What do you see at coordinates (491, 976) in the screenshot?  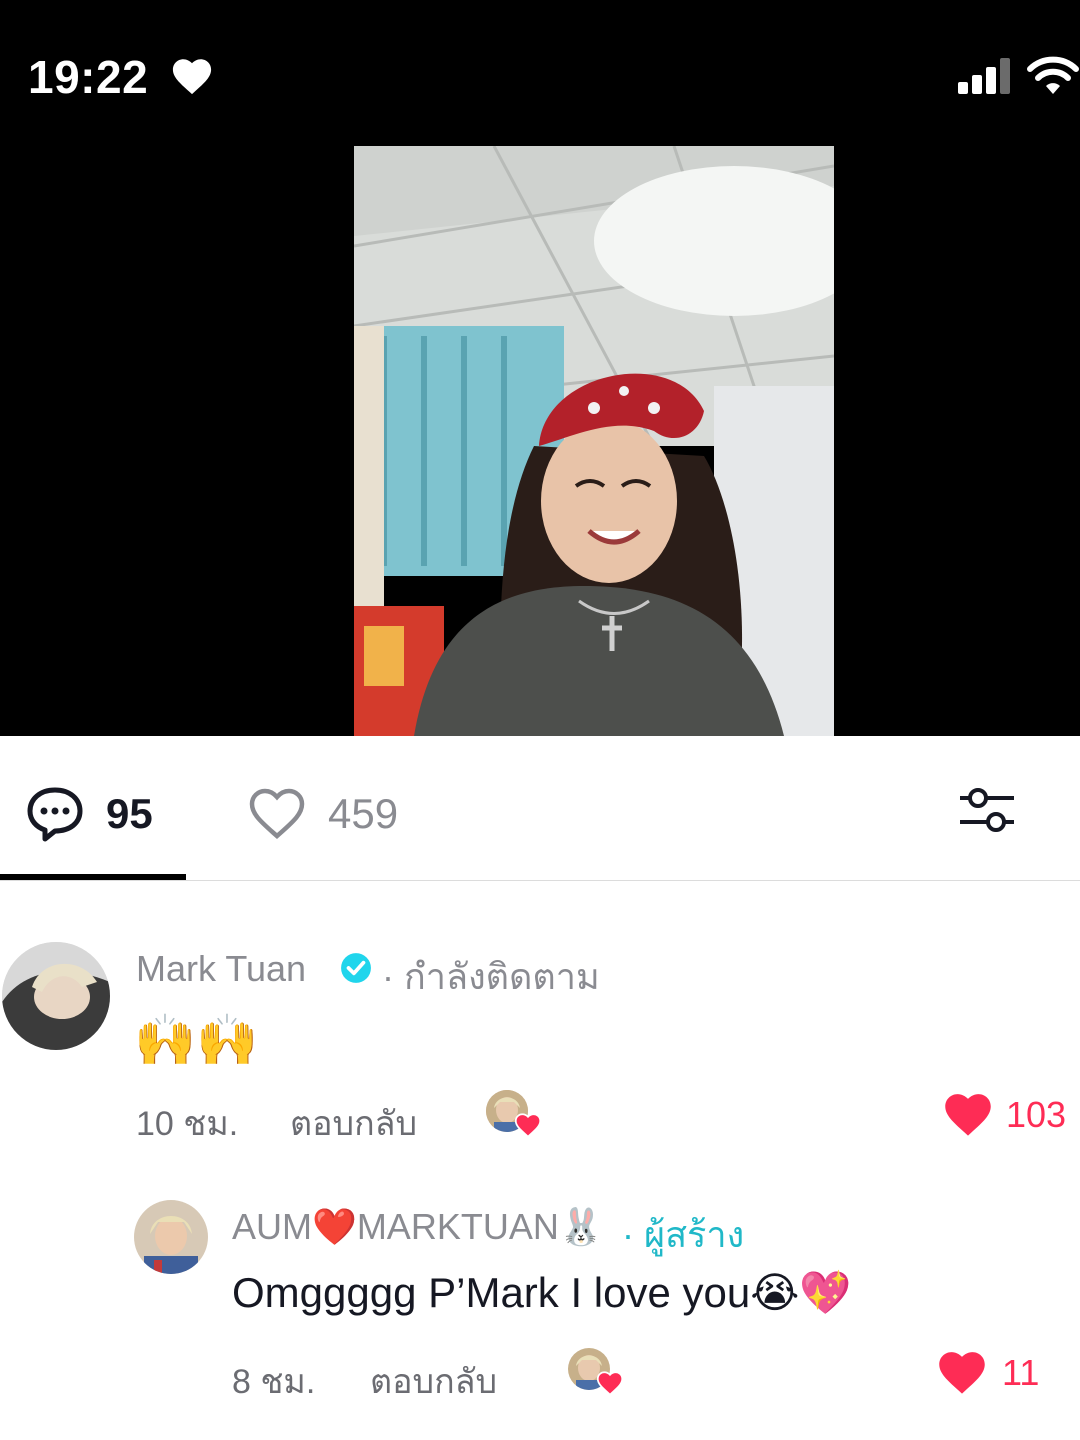 I see `following-label: · กำลังติดตาม` at bounding box center [491, 976].